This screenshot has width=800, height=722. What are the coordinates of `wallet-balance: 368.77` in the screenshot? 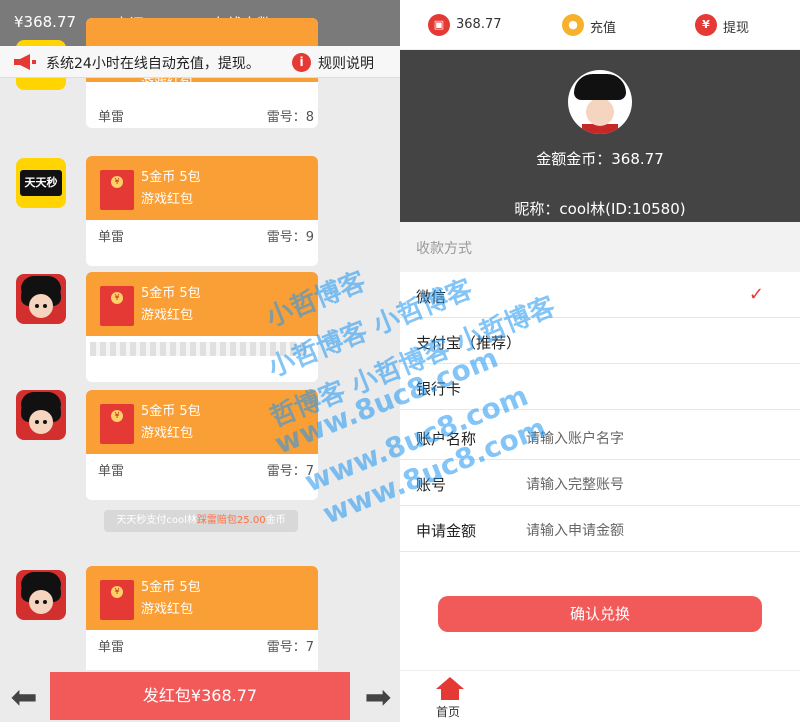 It's located at (479, 24).